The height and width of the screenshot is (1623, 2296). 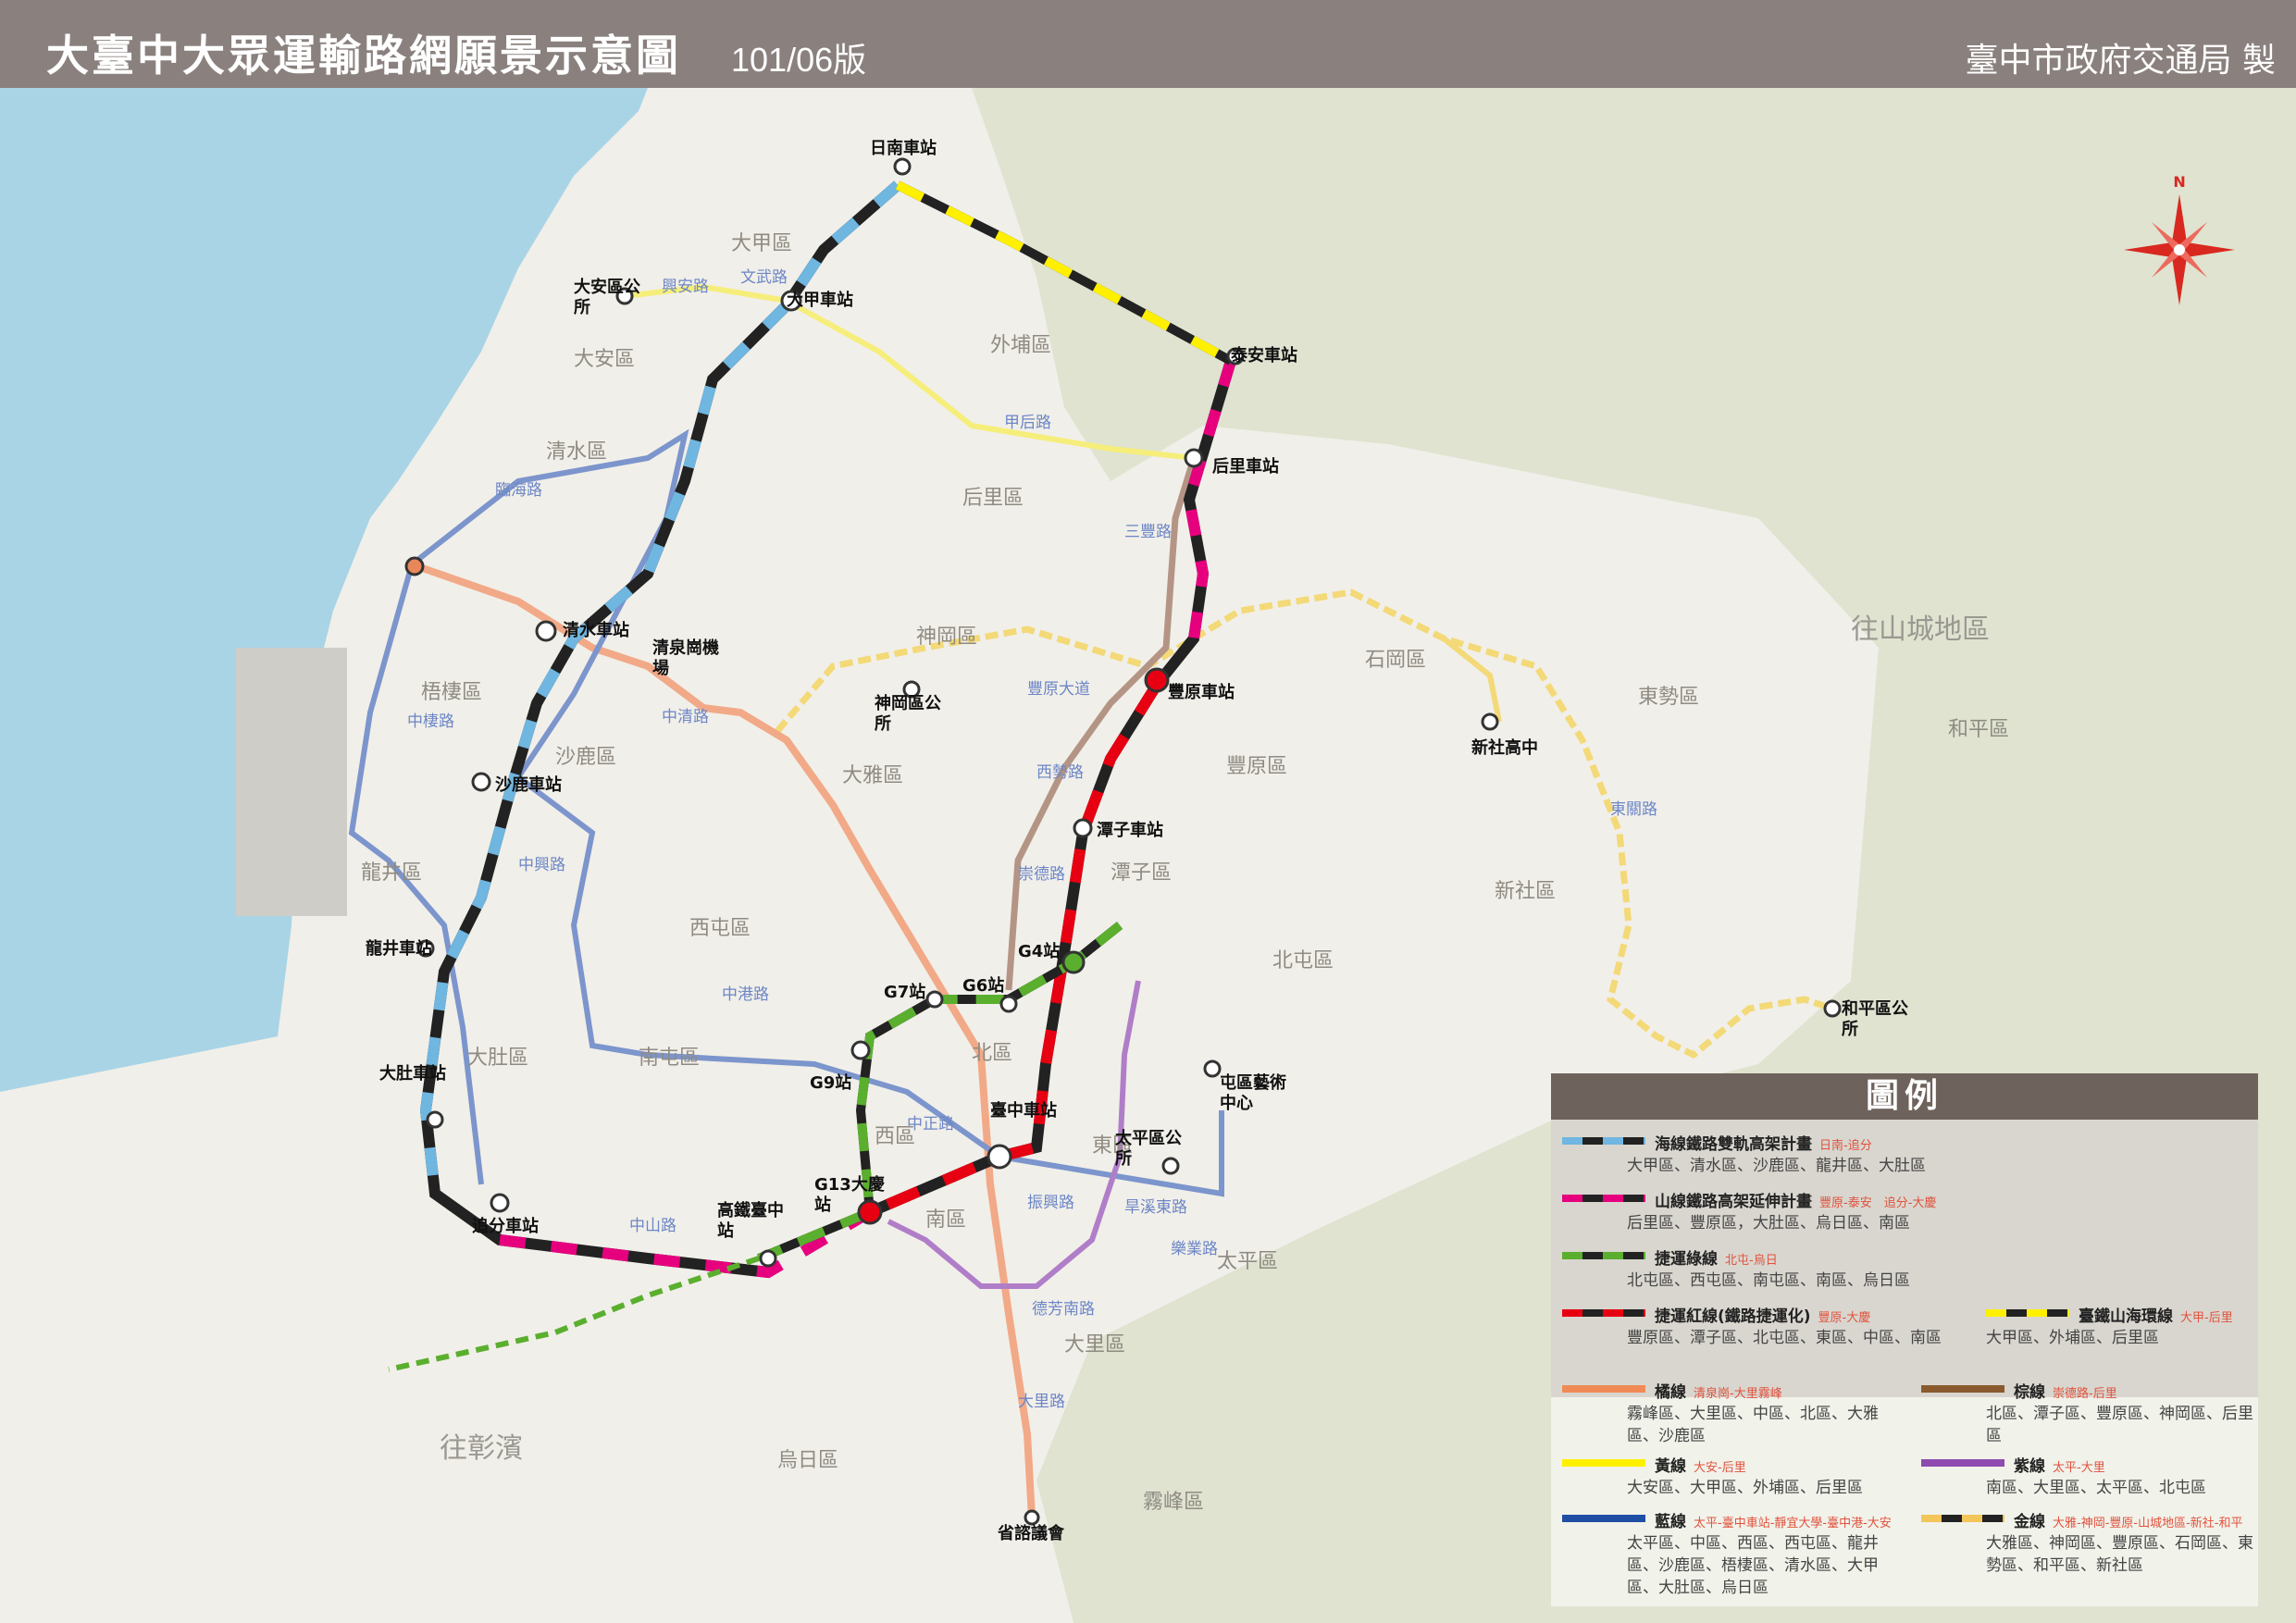 I want to click on compass-north-label: N, so click(x=2179, y=182).